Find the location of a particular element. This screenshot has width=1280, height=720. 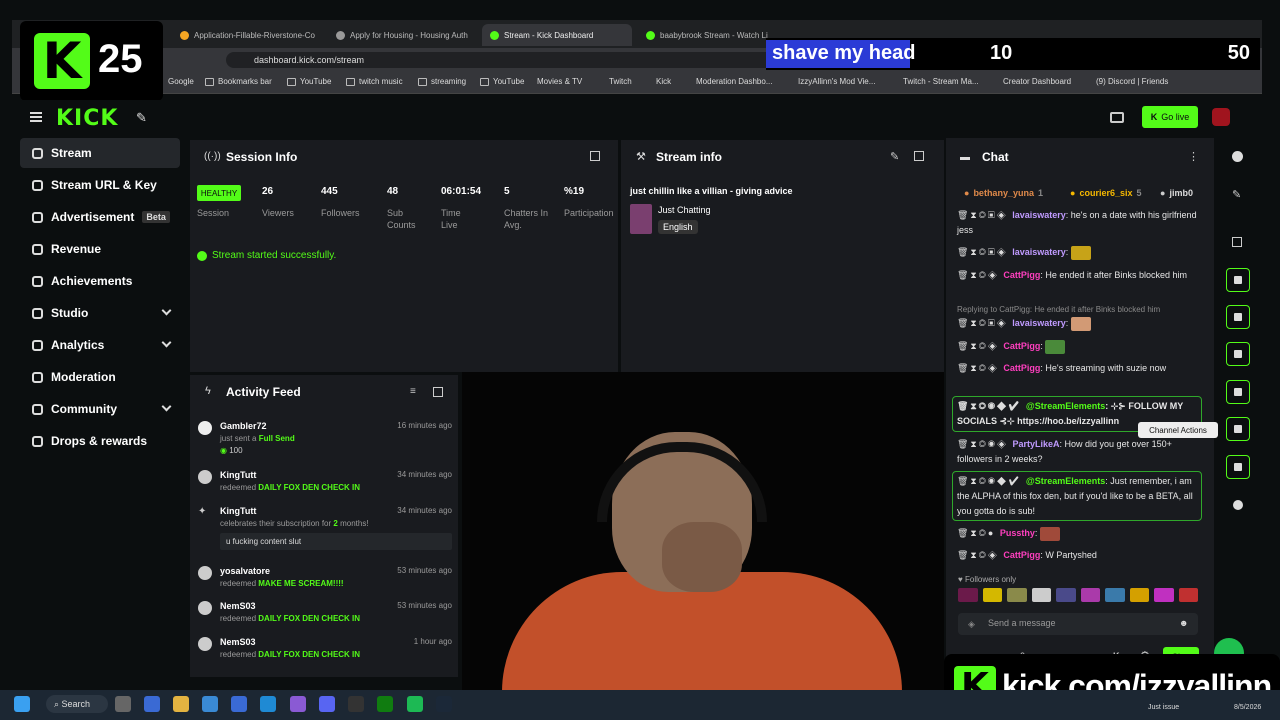

filter-icon: ≡ is located at coordinates (413, 391).